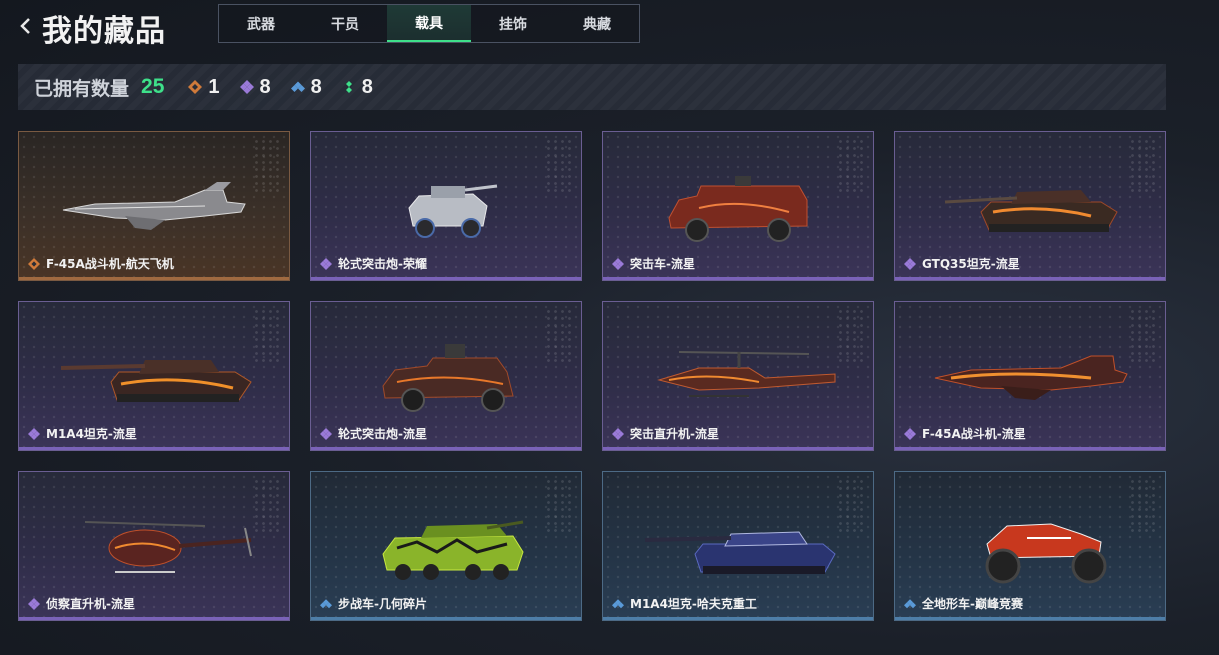 The width and height of the screenshot is (1219, 655). I want to click on page-title: 我的藏品, so click(104, 31).